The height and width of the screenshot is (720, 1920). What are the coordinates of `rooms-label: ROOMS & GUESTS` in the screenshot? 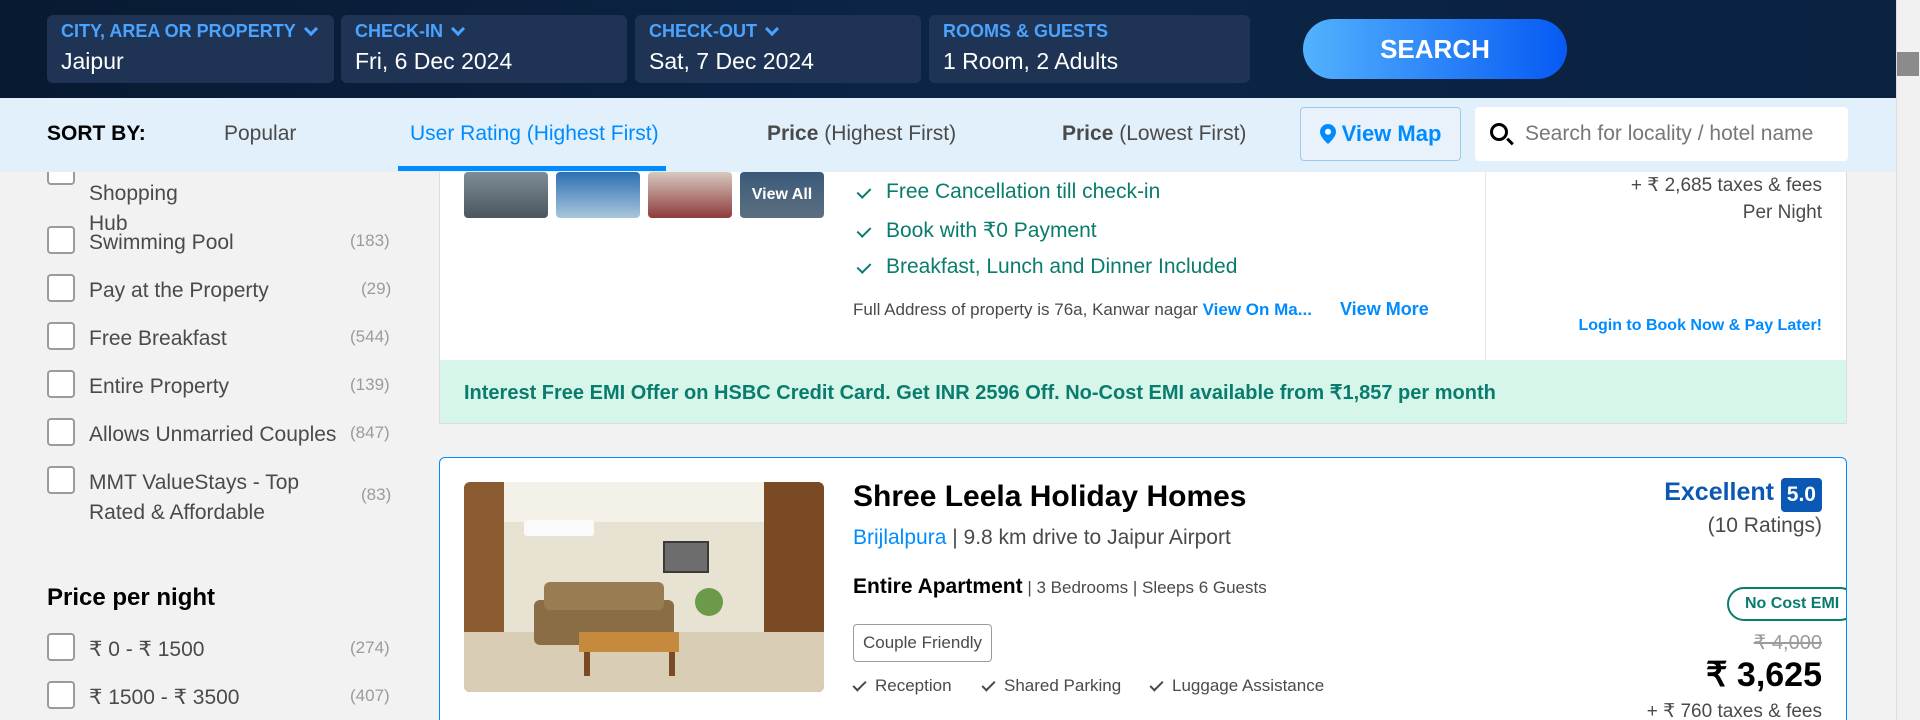 It's located at (1026, 31).